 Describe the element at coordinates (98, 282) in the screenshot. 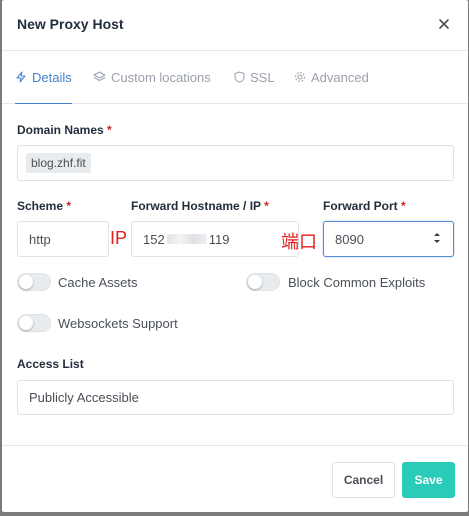

I see `cache-assets-label: Cache Assets` at that location.